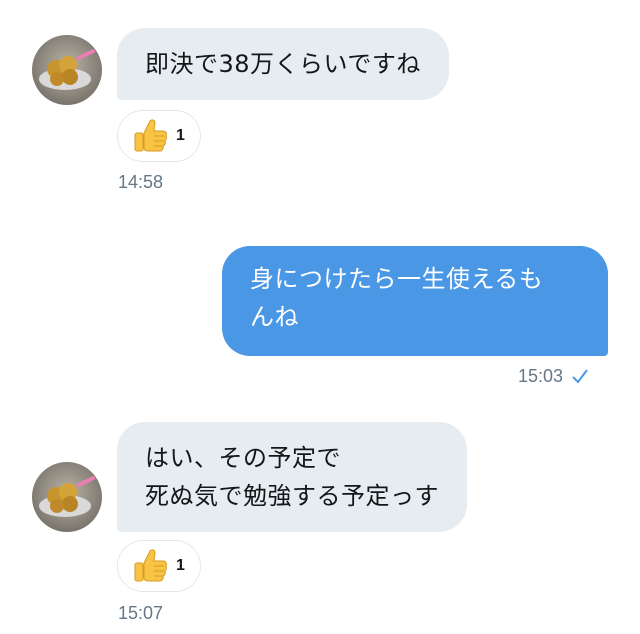 The image size is (640, 634). I want to click on message-text-line: んね, so click(274, 317).